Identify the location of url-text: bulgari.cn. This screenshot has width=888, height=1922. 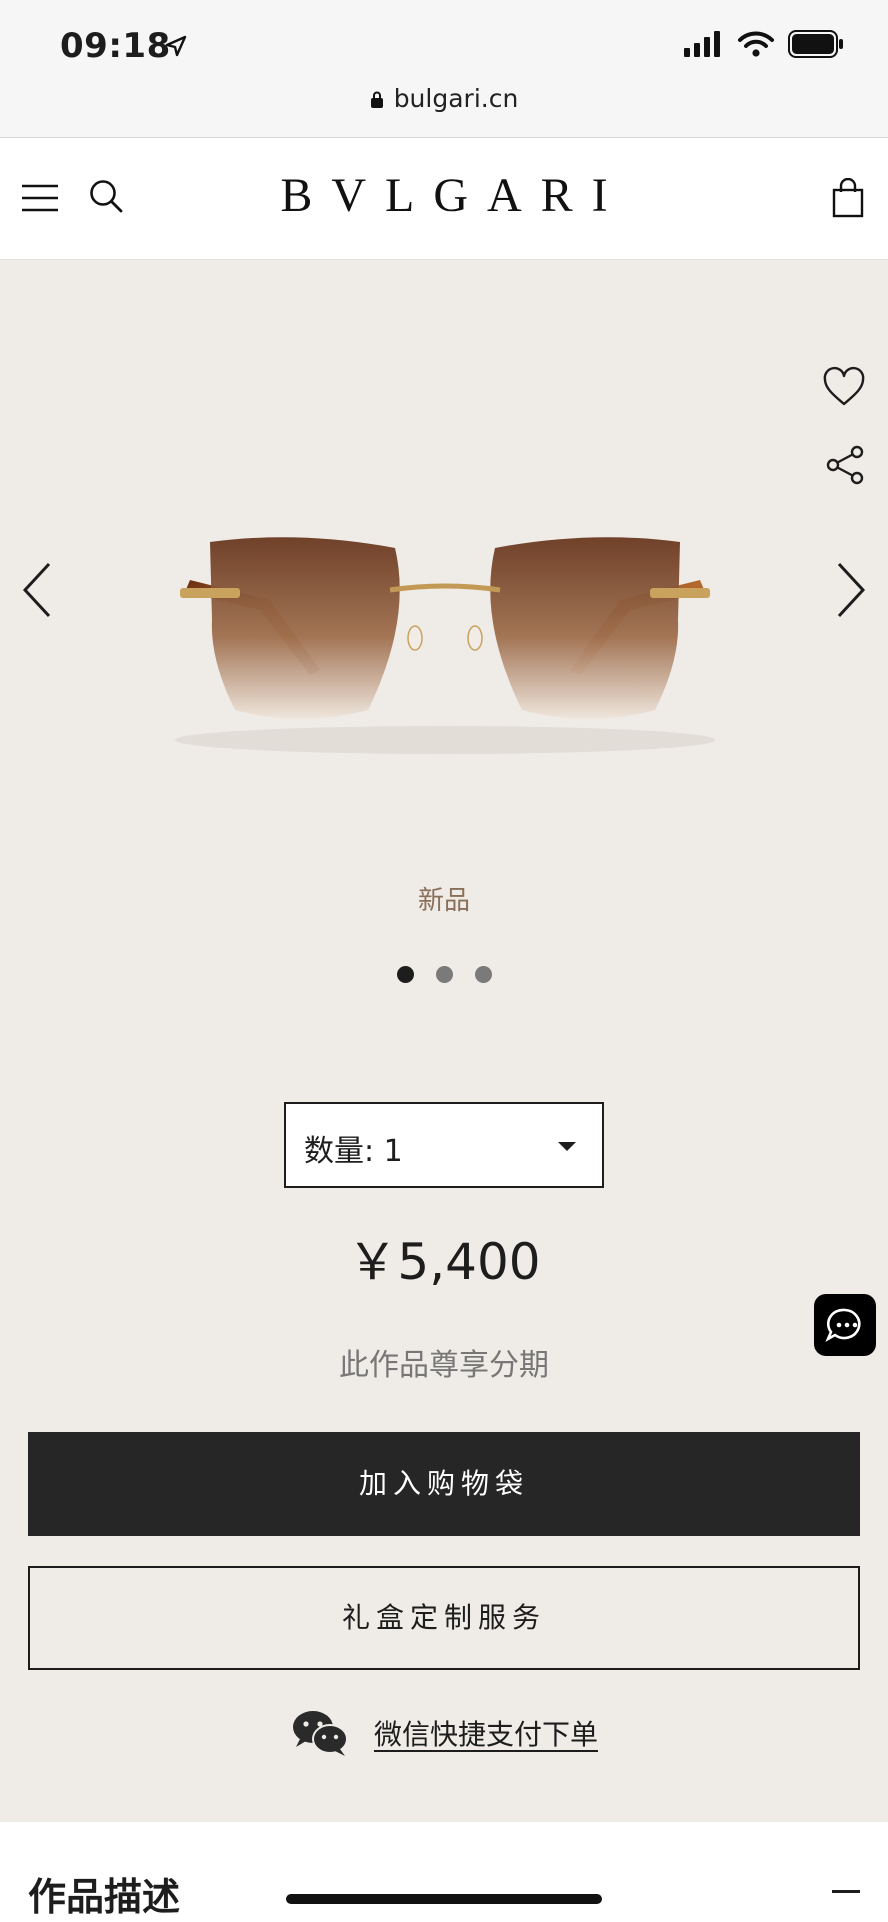
(456, 98).